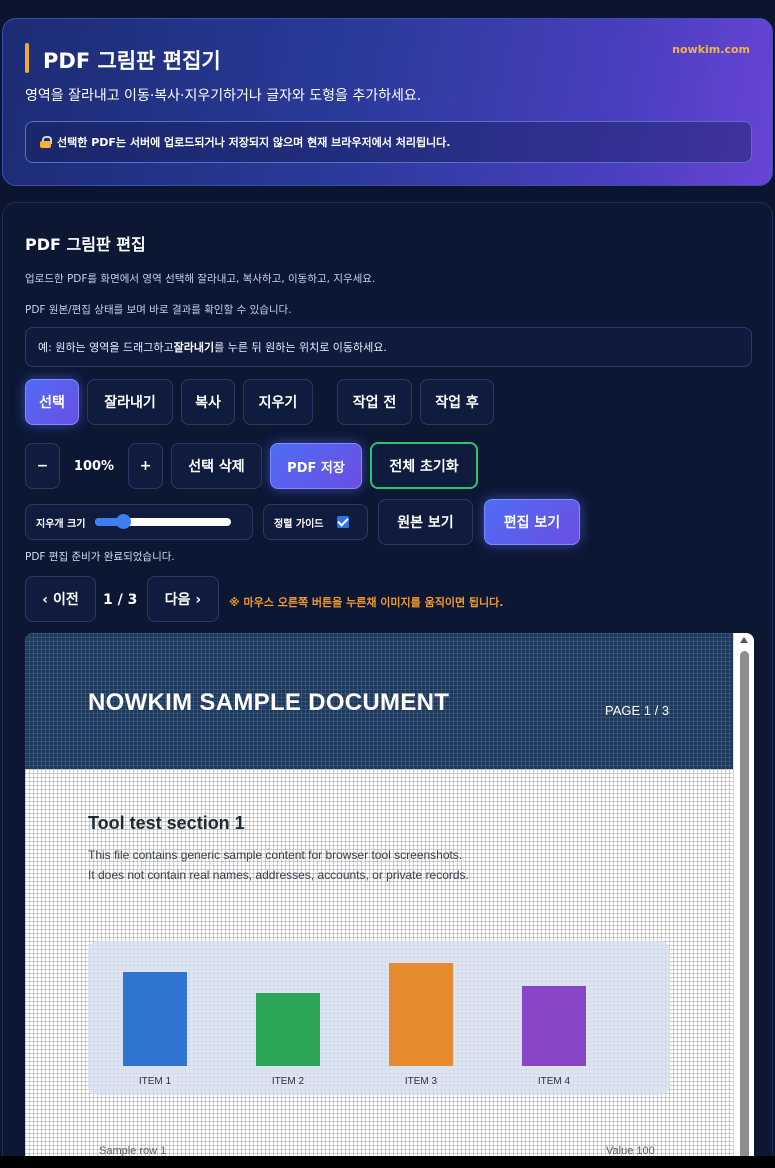  Describe the element at coordinates (145, 466) in the screenshot. I see `zoom-in-button: +` at that location.